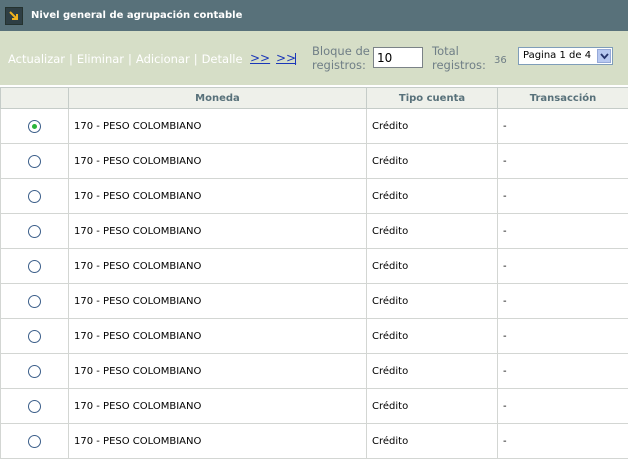 The height and width of the screenshot is (459, 628). I want to click on column-header-moneda: Moneda, so click(217, 98).